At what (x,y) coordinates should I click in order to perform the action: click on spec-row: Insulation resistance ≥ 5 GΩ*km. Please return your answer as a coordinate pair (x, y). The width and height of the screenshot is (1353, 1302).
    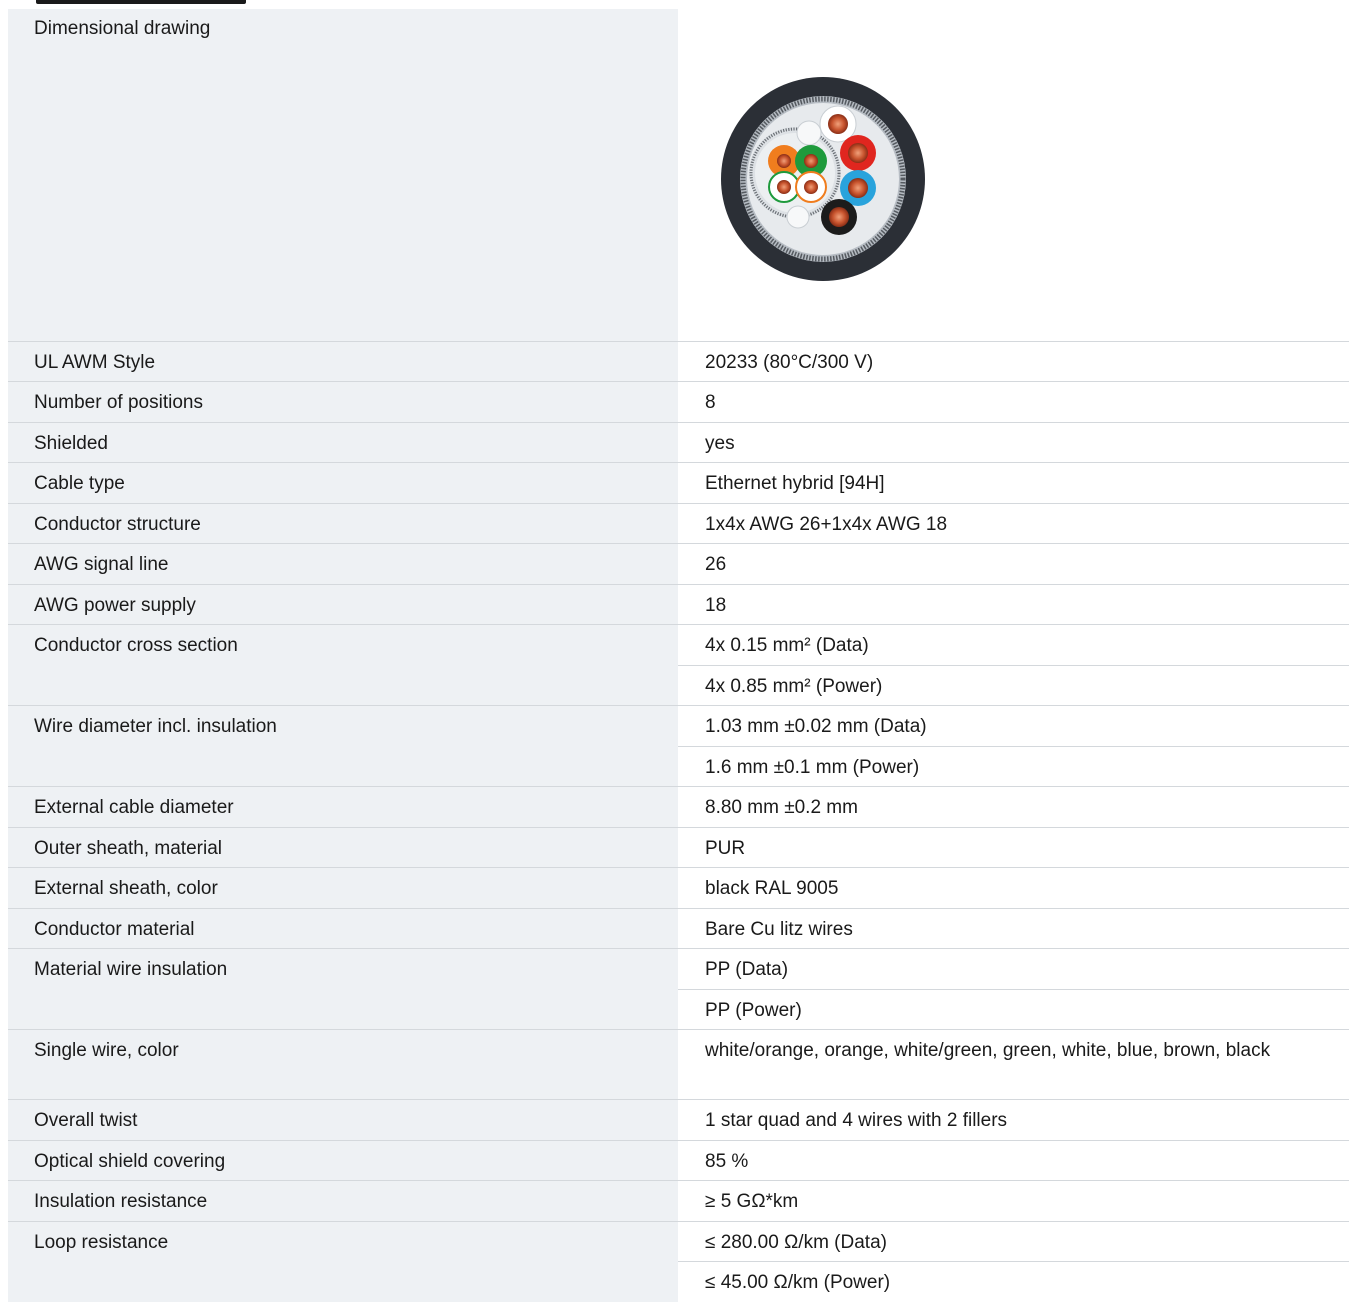
    Looking at the image, I should click on (678, 1201).